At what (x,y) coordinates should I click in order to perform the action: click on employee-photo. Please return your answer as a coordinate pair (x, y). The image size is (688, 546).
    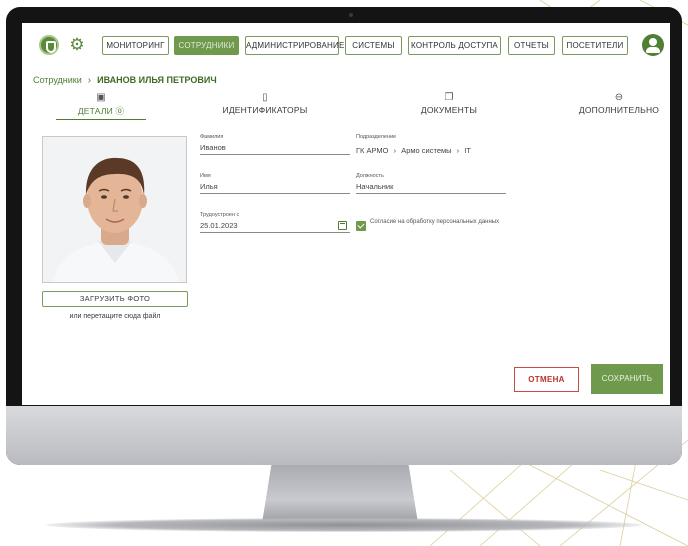
    Looking at the image, I should click on (114, 209).